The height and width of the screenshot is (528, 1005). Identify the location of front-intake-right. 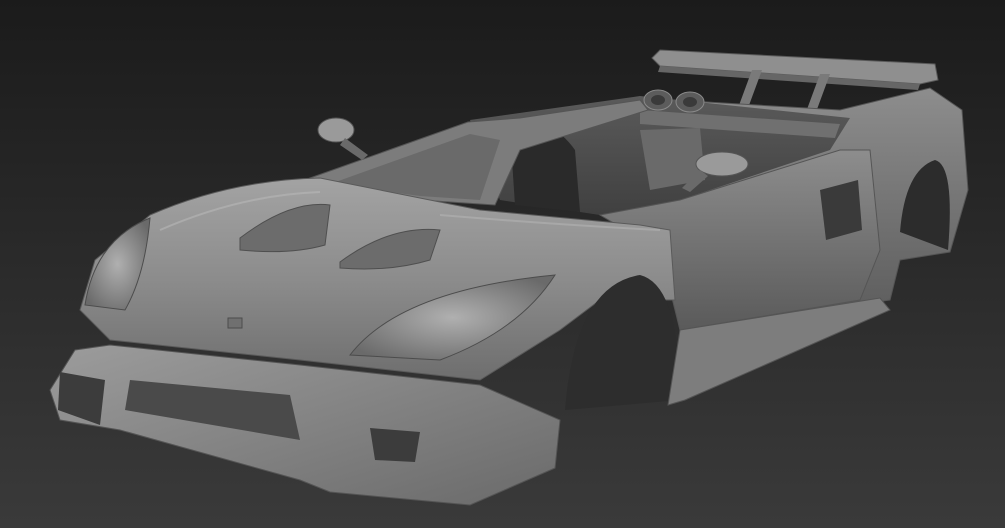
(395, 445).